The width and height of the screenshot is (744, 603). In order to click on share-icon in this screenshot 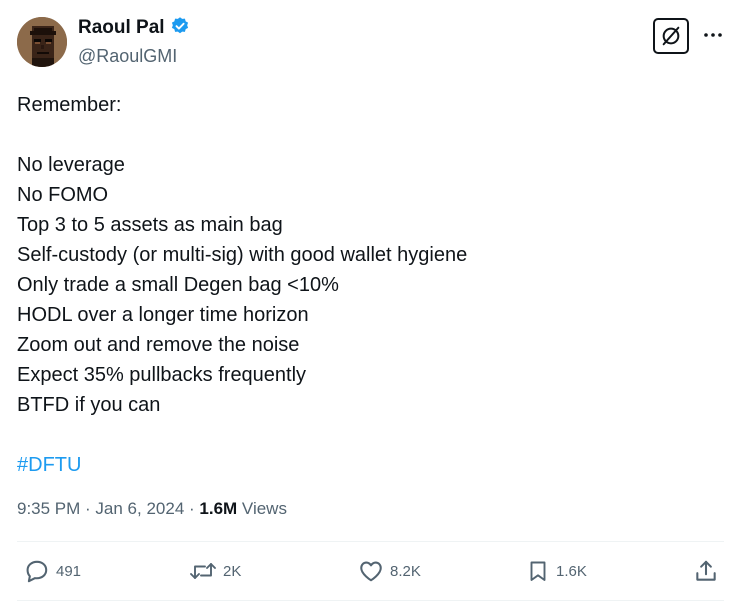, I will do `click(706, 570)`.